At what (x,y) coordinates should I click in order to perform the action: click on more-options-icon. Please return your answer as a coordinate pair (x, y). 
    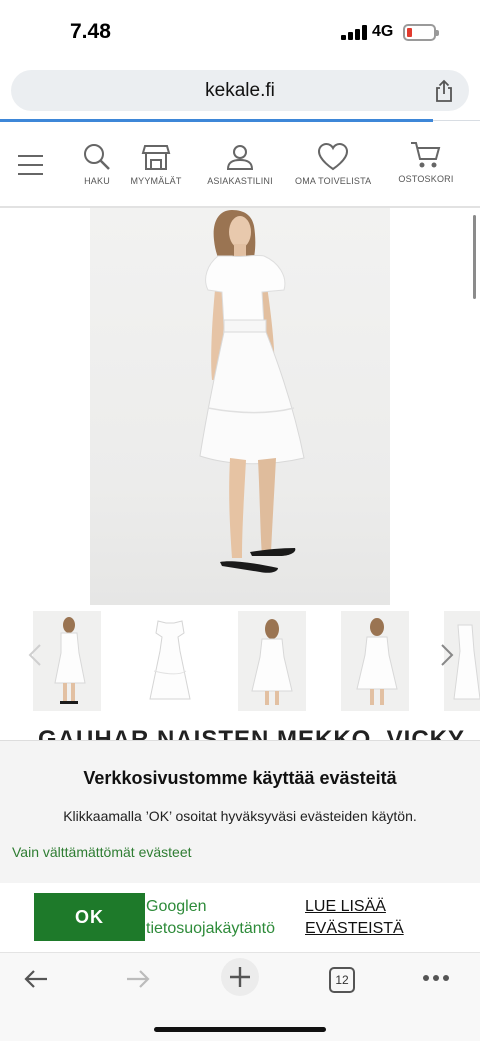
    Looking at the image, I should click on (436, 978).